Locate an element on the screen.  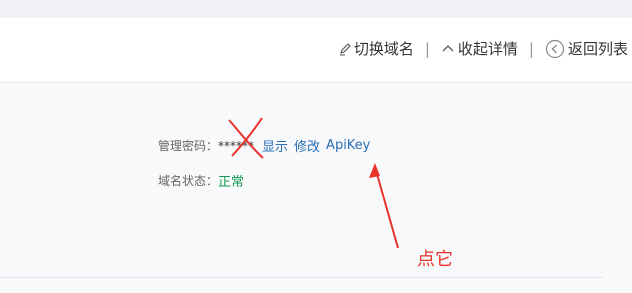
status-value: 正常 is located at coordinates (231, 182).